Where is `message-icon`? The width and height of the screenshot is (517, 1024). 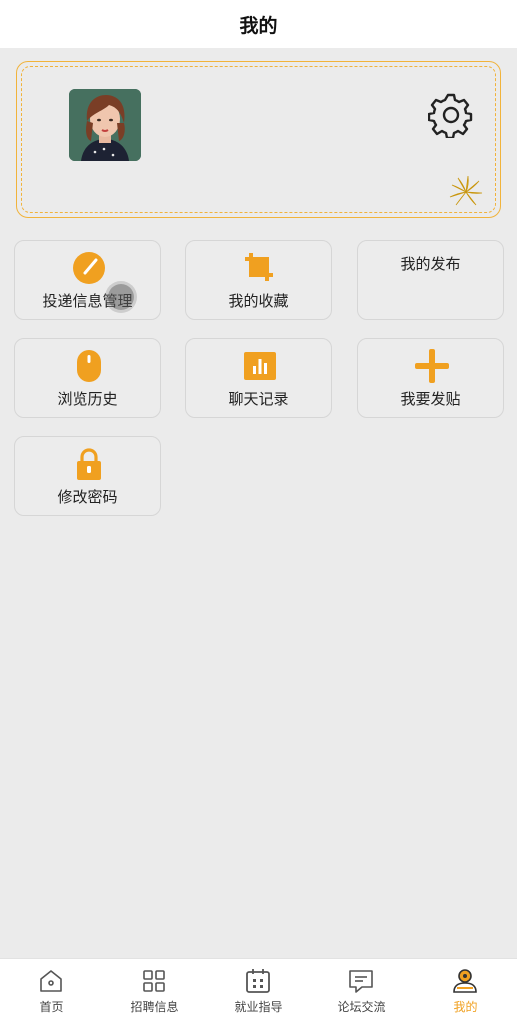
message-icon is located at coordinates (361, 981).